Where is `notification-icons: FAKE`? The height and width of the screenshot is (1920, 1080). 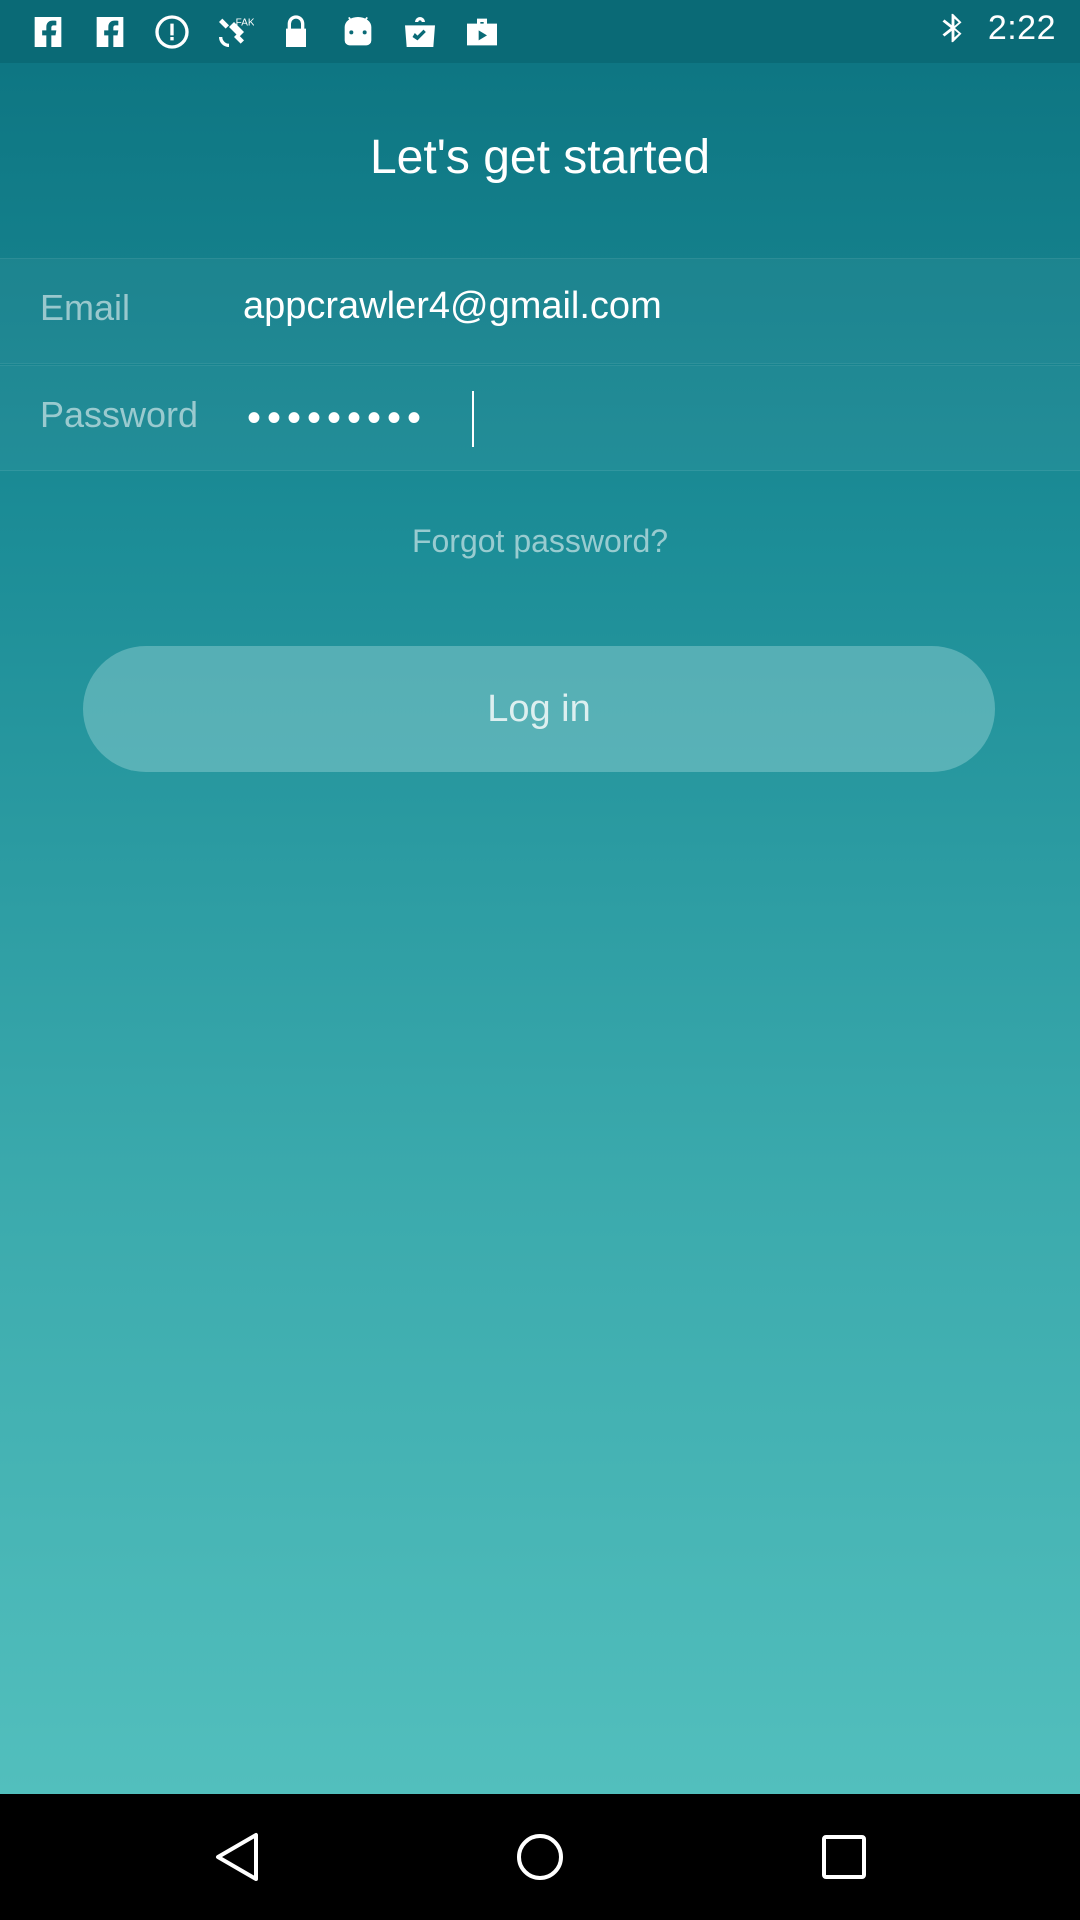
notification-icons: FAKE is located at coordinates (265, 32).